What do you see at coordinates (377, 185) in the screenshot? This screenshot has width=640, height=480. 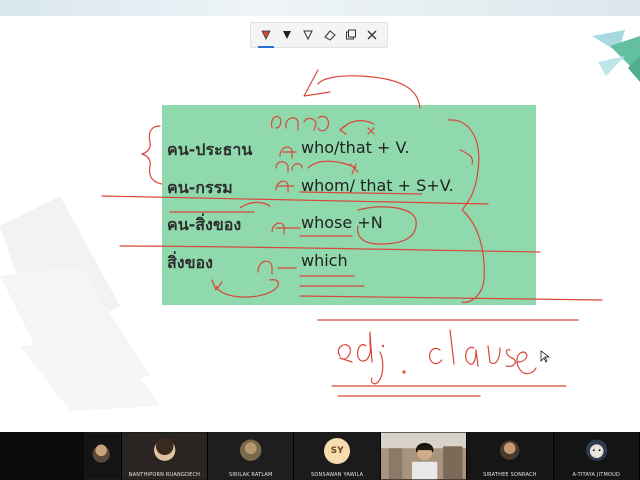 I see `row-object-english: whom/ that + S+V.` at bounding box center [377, 185].